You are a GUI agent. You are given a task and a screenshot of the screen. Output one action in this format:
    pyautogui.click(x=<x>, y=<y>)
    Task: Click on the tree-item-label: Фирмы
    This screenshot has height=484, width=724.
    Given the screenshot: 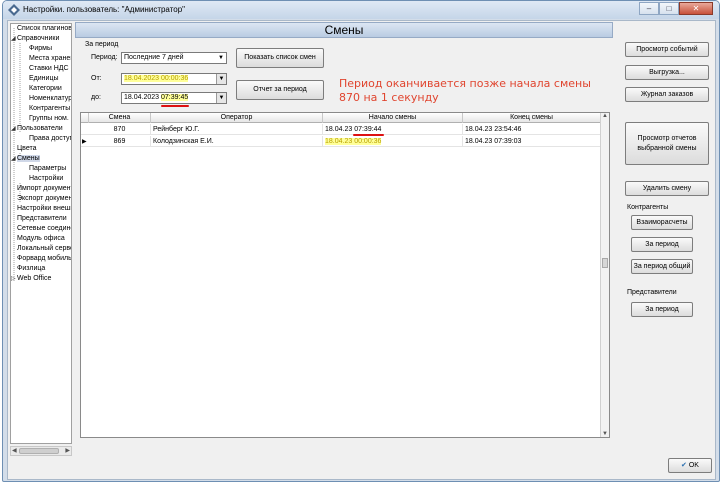 What is the action you would take?
    pyautogui.click(x=40, y=48)
    